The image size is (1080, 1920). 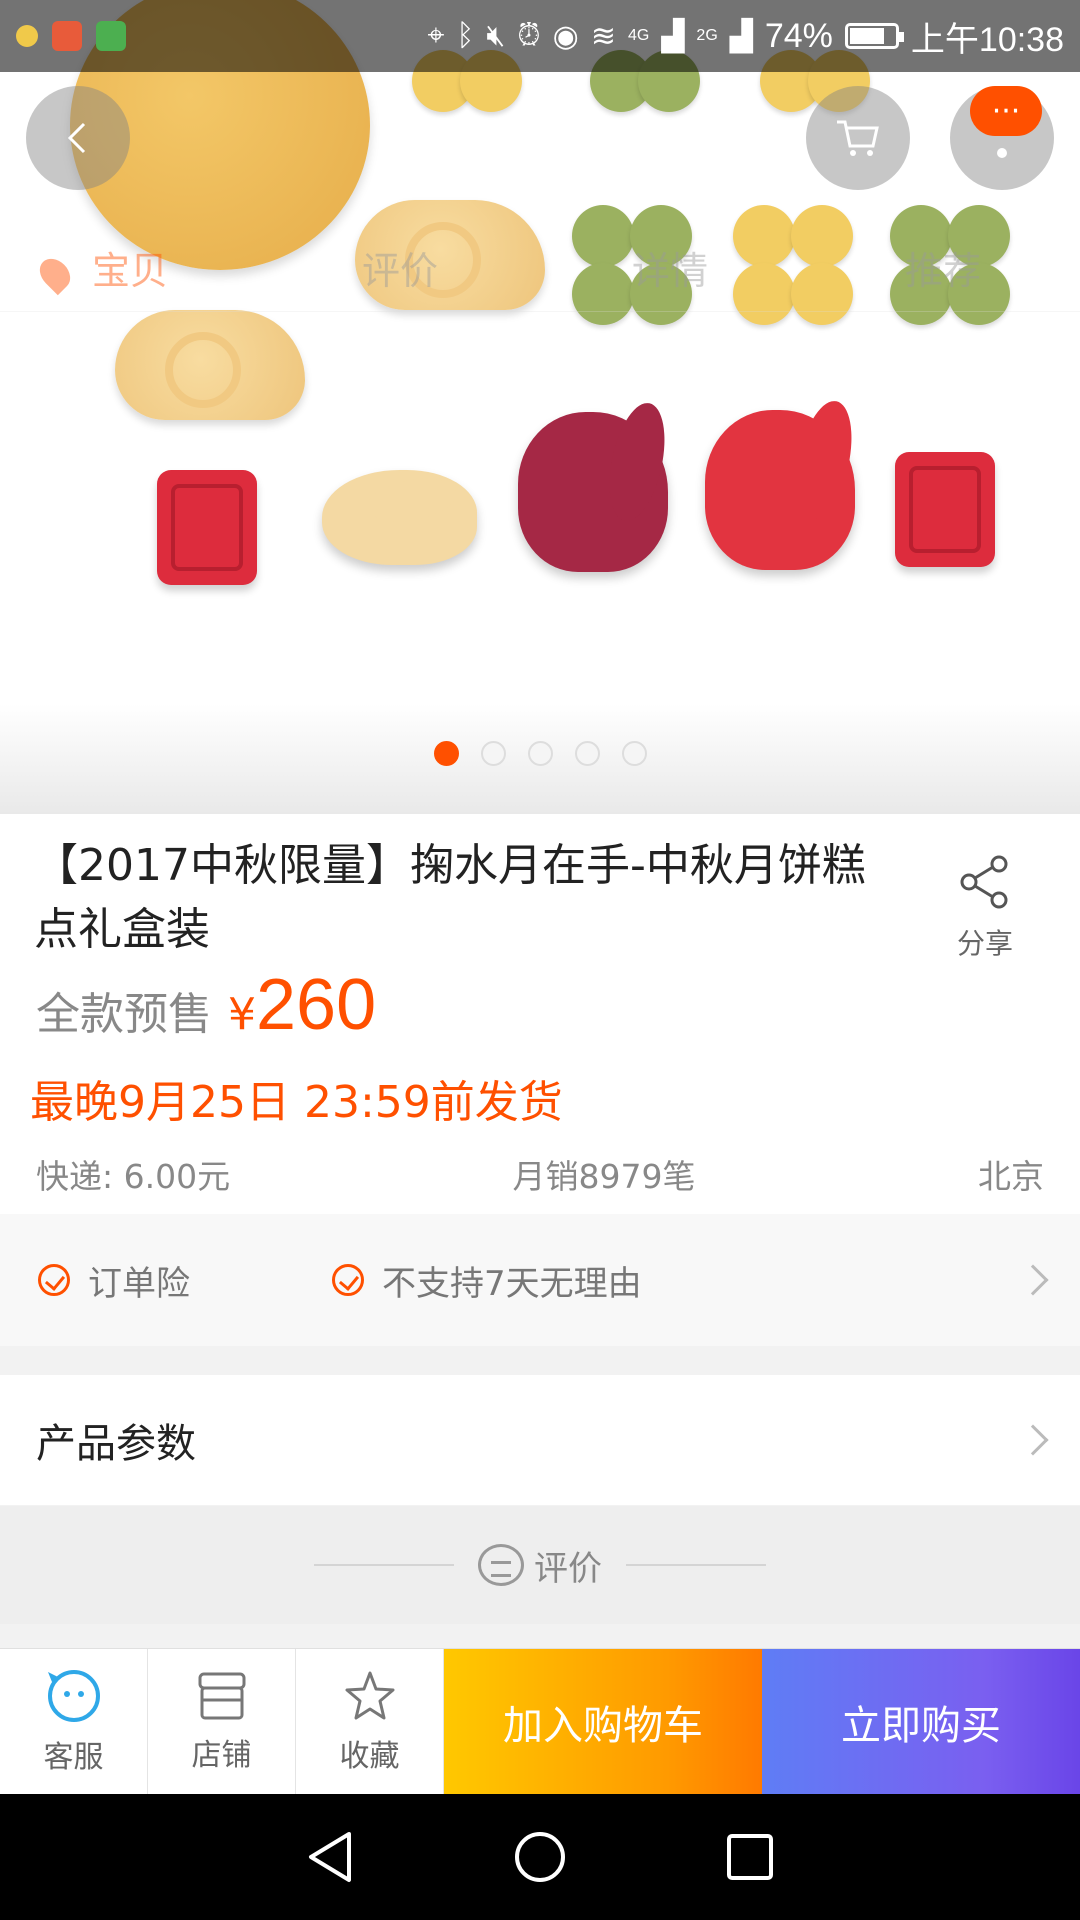 I want to click on battery-icon, so click(x=874, y=36).